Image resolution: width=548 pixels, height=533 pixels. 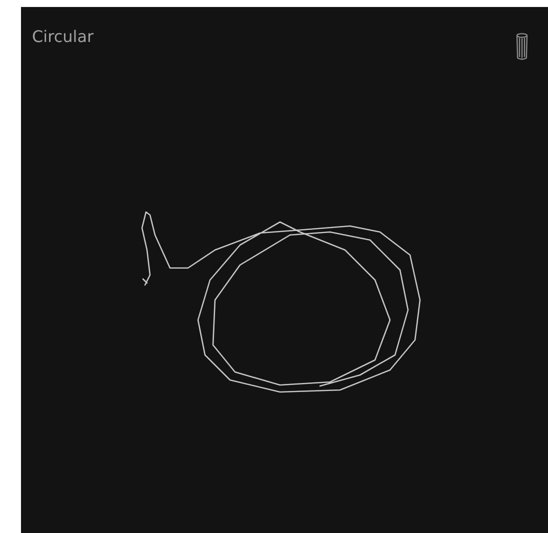 I want to click on trash-icon, so click(x=522, y=47).